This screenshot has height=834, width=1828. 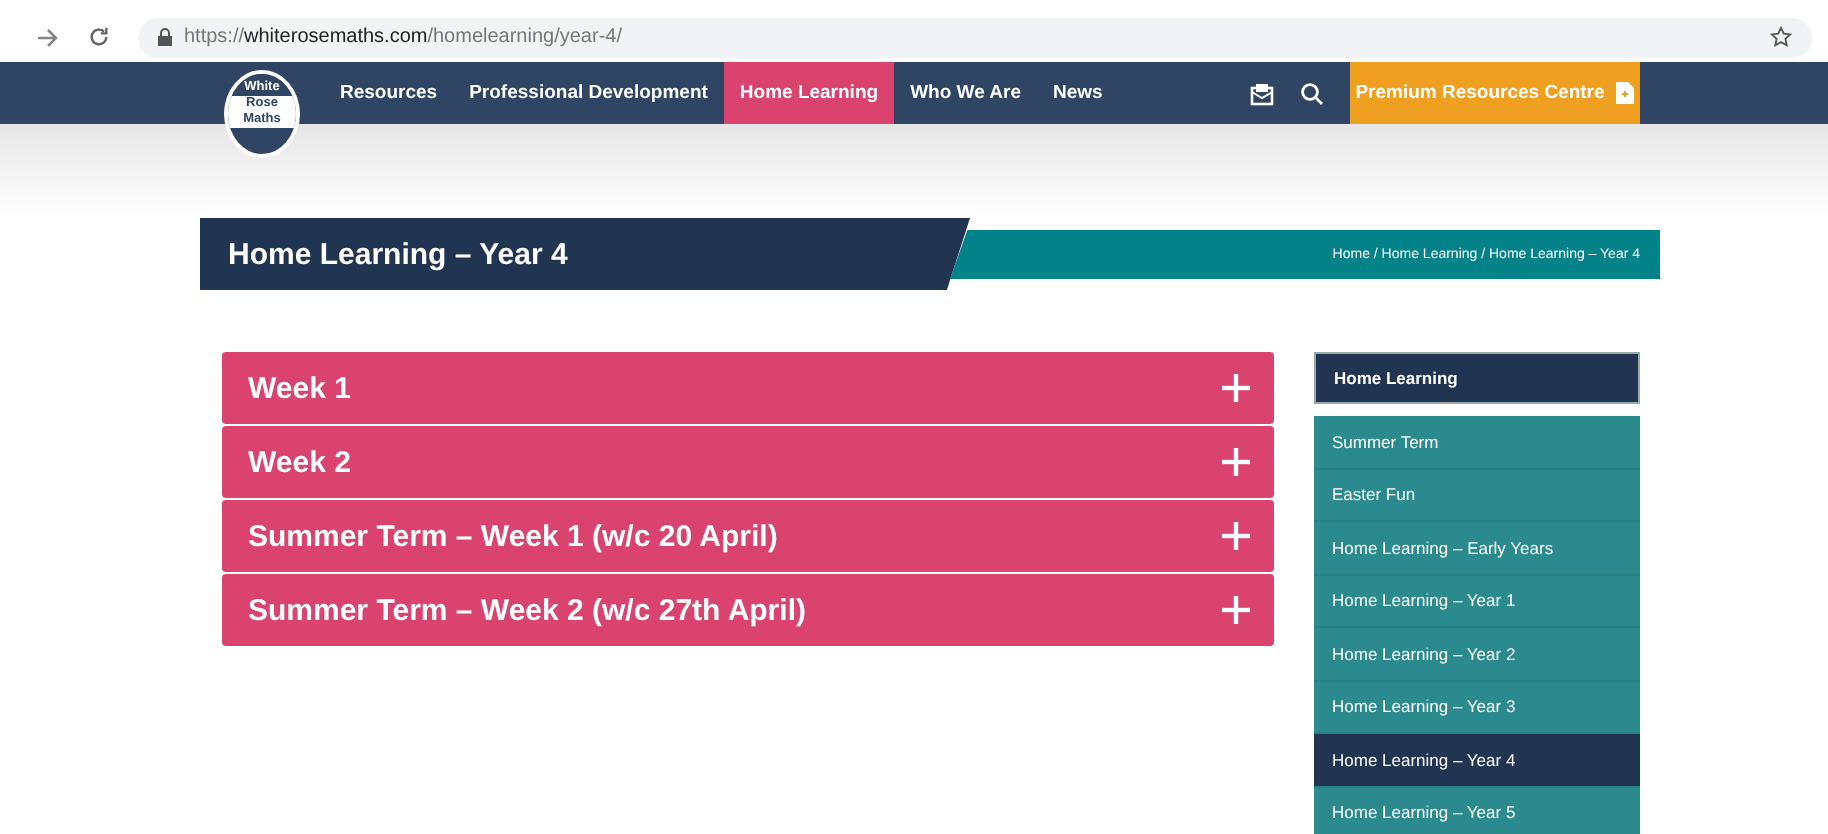 I want to click on sidebar-item: Home Learning – Year 2, so click(x=1477, y=654).